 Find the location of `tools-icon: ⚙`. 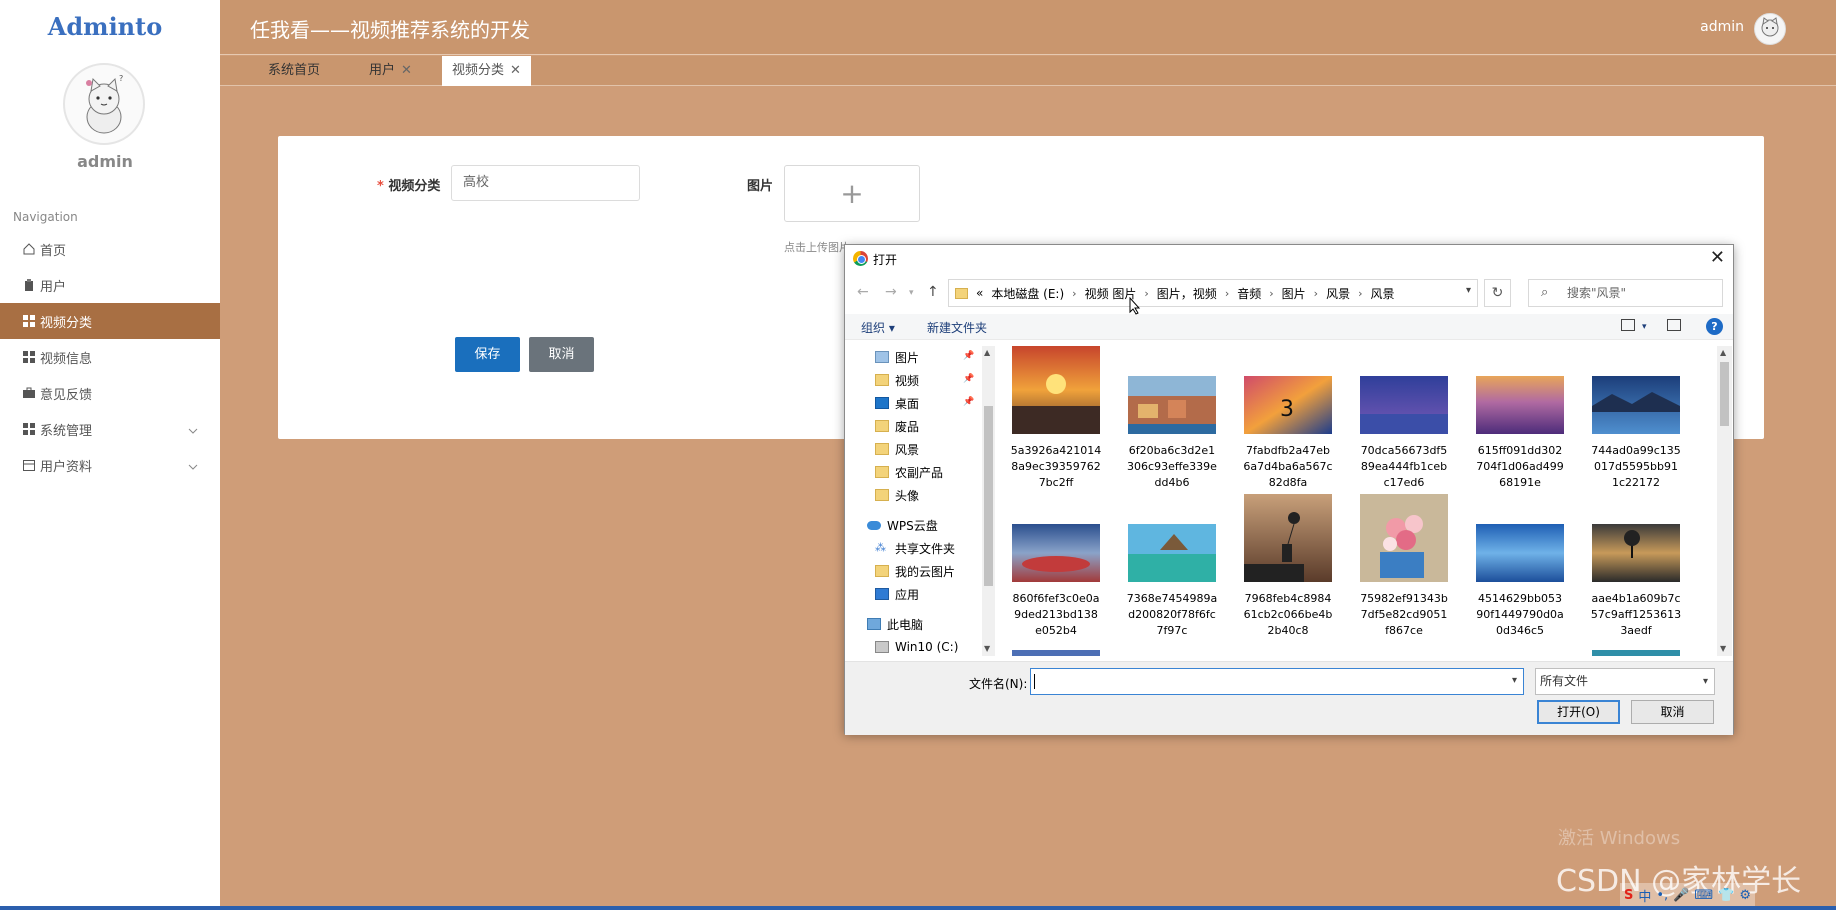

tools-icon: ⚙ is located at coordinates (1745, 895).